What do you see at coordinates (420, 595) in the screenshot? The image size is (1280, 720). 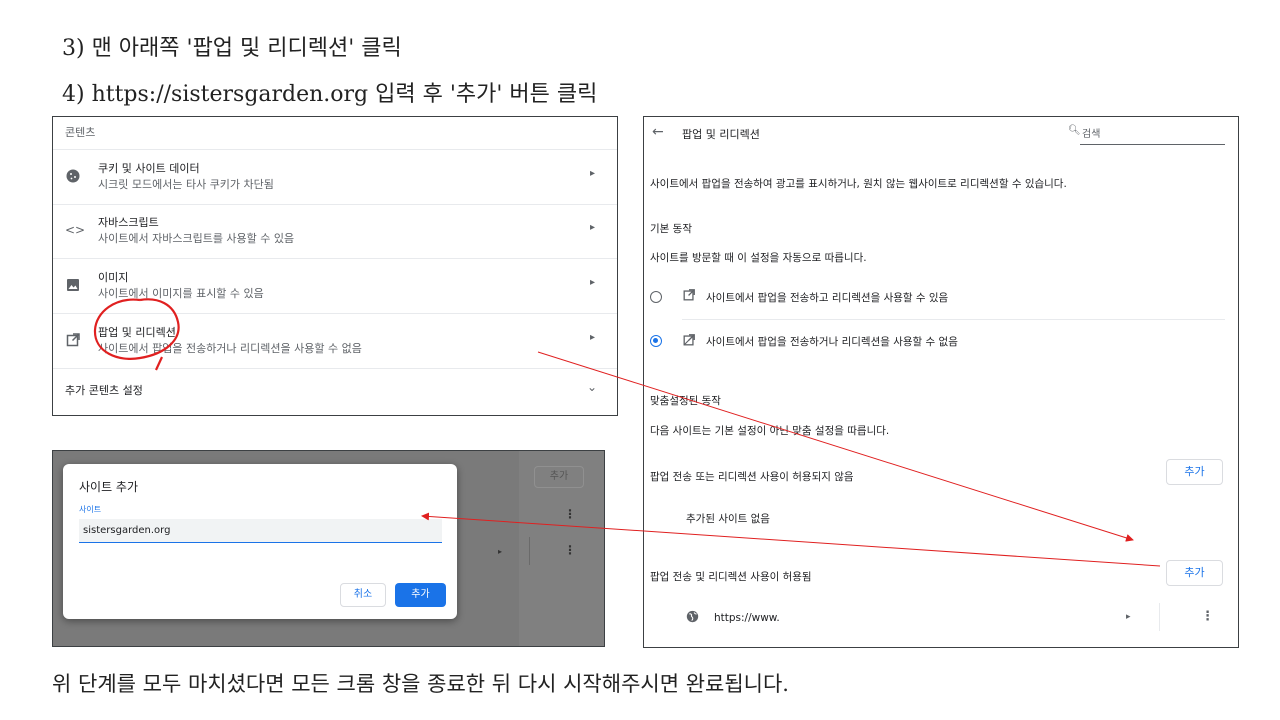 I see `add-button: 추가` at bounding box center [420, 595].